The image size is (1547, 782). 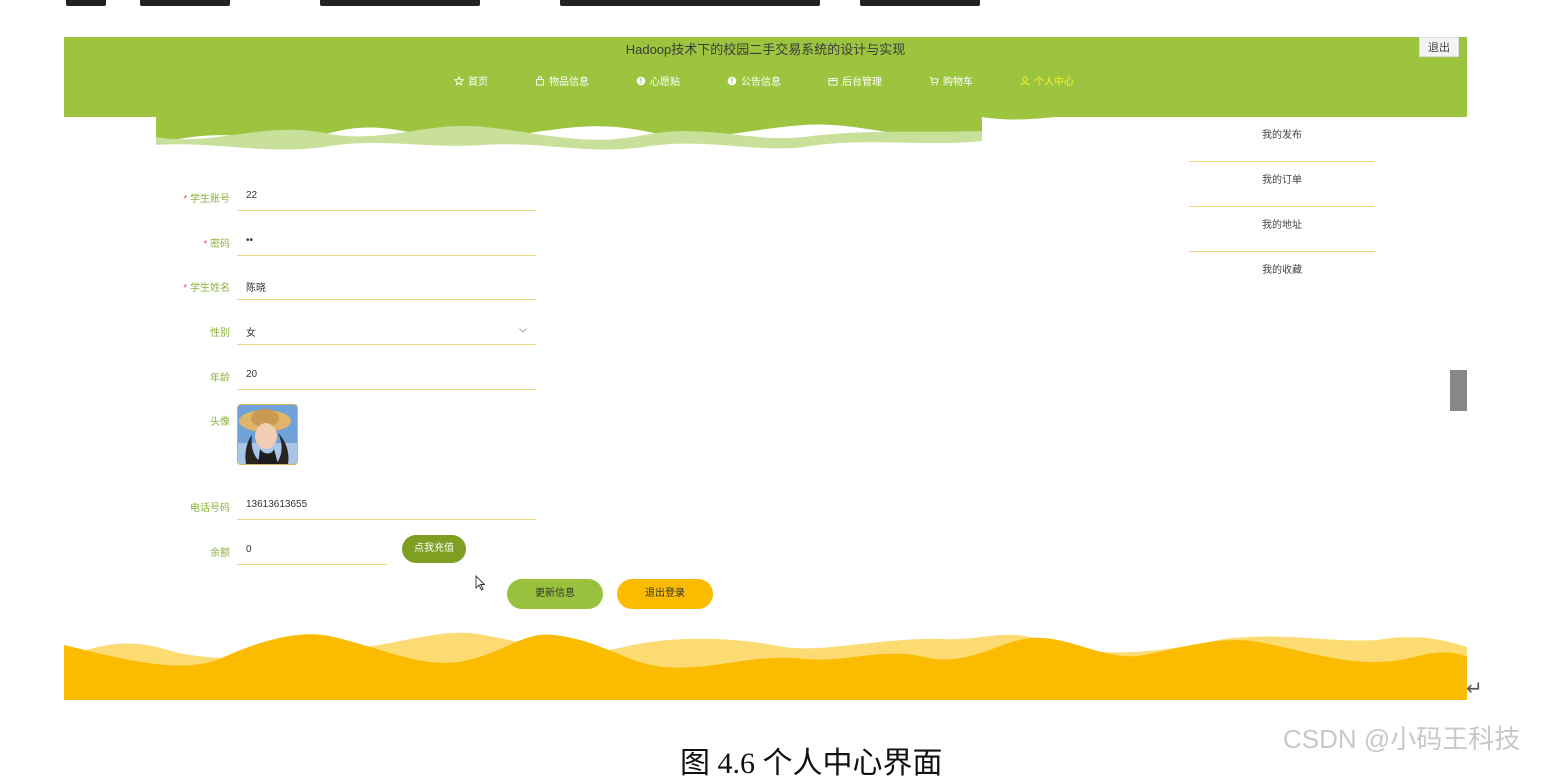 I want to click on nav-item-cart: 购物车, so click(x=951, y=80).